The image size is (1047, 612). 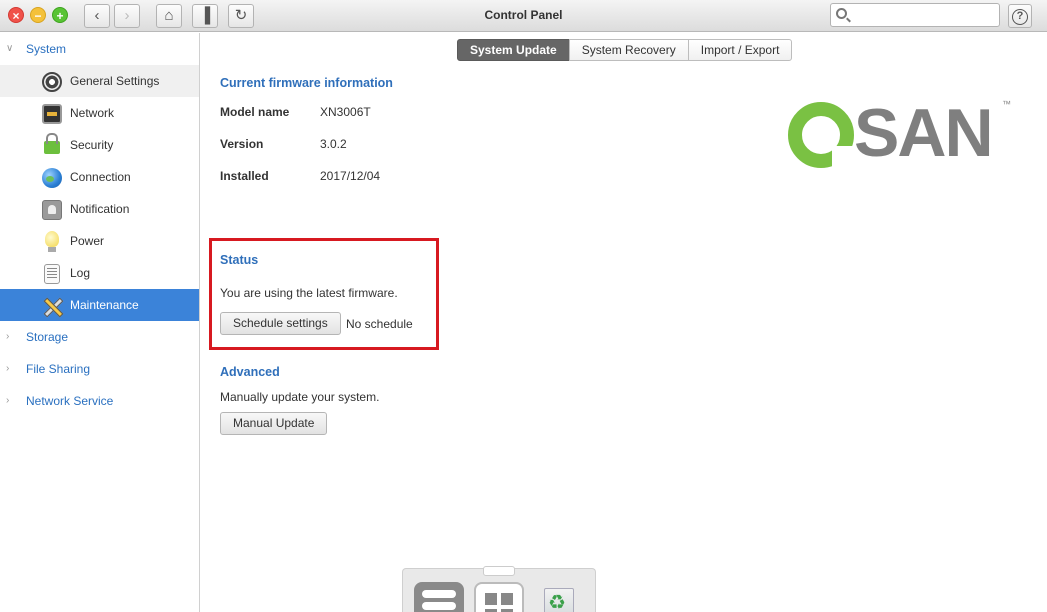 I want to click on sidebar-group-label: Storage, so click(x=47, y=337).